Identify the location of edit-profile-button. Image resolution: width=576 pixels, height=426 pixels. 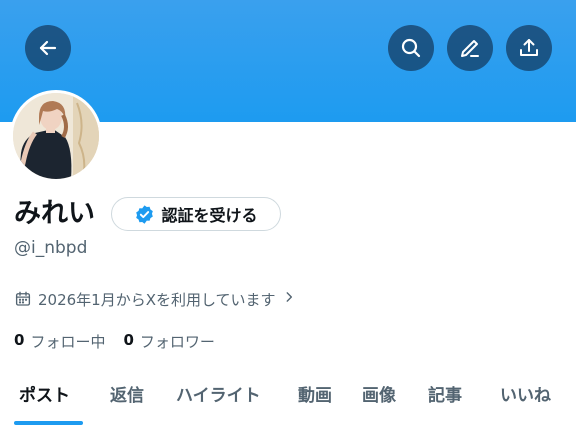
(470, 48).